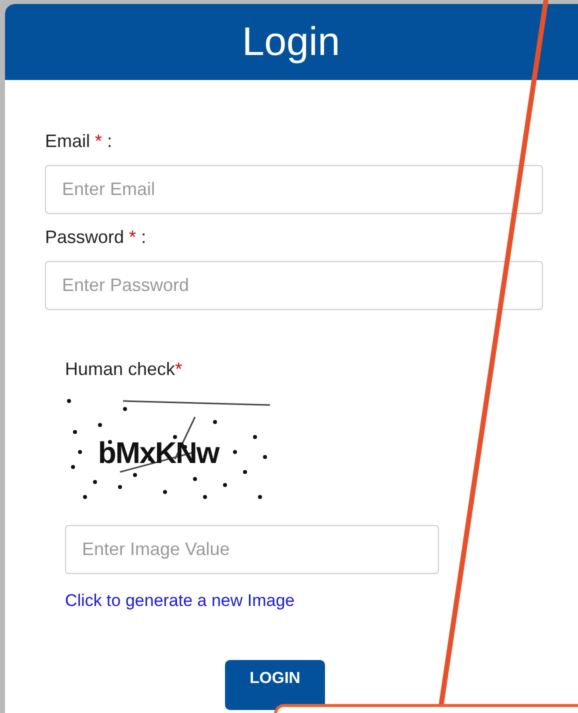 Image resolution: width=578 pixels, height=713 pixels. What do you see at coordinates (275, 685) in the screenshot?
I see `login-button: LOGIN` at bounding box center [275, 685].